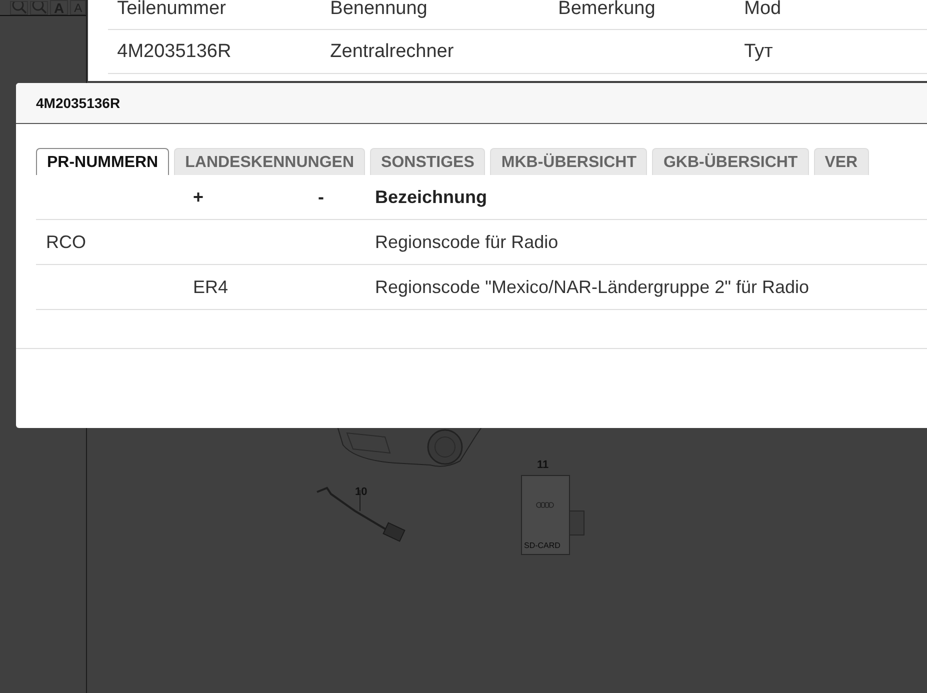 The image size is (927, 693). Describe the element at coordinates (517, 52) in the screenshot. I see `table-row: 4M2035136R Zentralrechner Тут` at that location.